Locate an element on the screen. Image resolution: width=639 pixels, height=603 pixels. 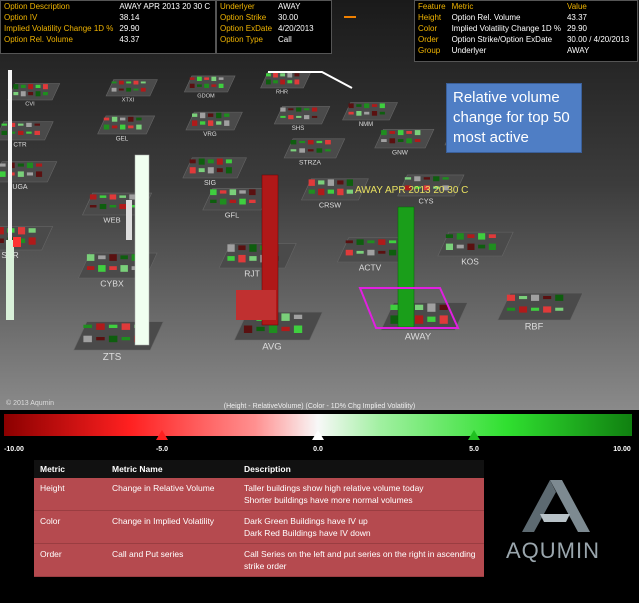
building-left-edge is located at coordinates (10, 280).